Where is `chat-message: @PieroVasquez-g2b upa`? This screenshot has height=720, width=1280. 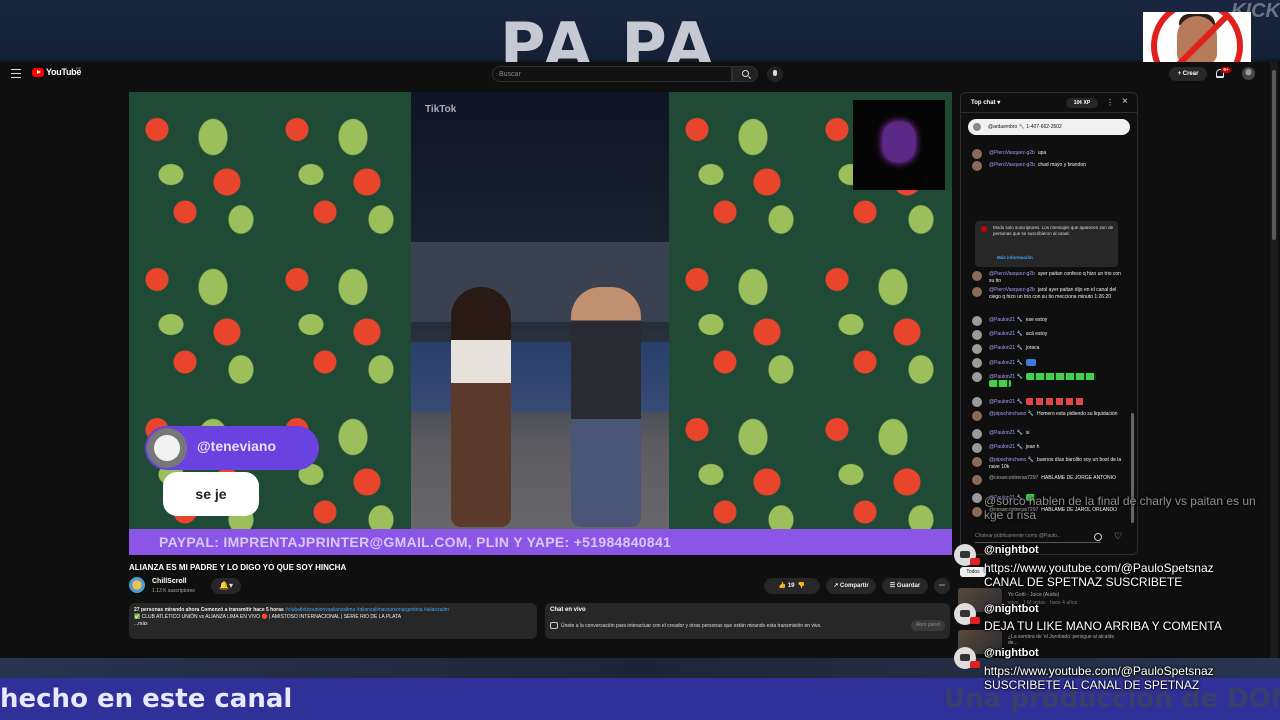
chat-message: @PieroVasquez-g2b upa is located at coordinates (1057, 153).